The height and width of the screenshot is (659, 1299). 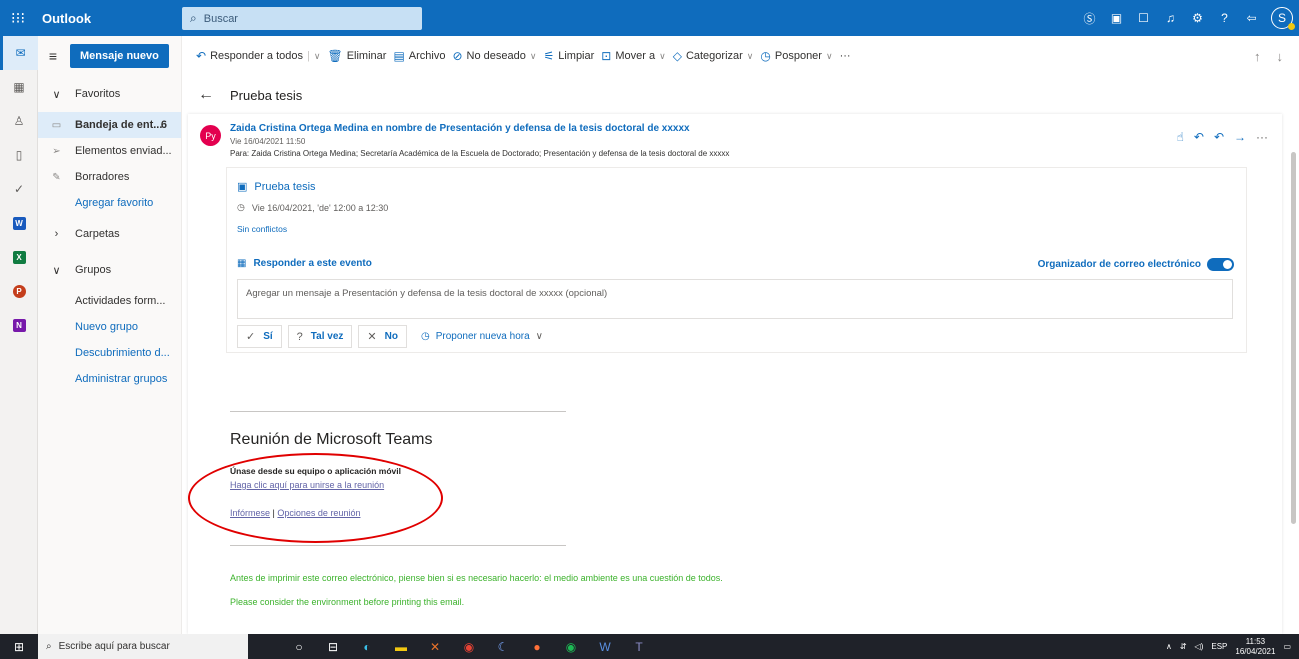 What do you see at coordinates (482, 336) in the screenshot?
I see `propose-new-time-button: ◷ Proponer nueva hora ∨` at bounding box center [482, 336].